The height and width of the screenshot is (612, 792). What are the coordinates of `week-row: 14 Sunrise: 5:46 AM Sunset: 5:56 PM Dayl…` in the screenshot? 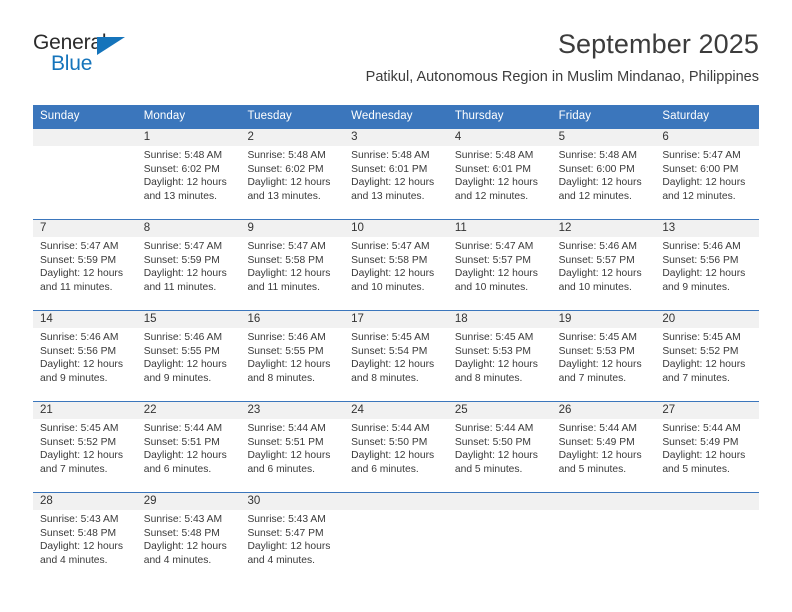 It's located at (396, 355).